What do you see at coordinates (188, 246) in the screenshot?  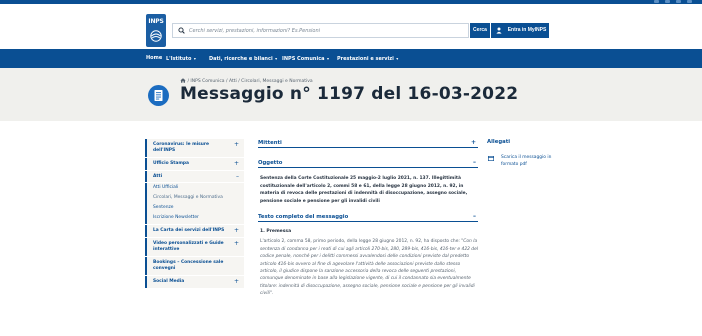 I see `sidebar-item-label: Video personalizzati e Guide interattive` at bounding box center [188, 246].